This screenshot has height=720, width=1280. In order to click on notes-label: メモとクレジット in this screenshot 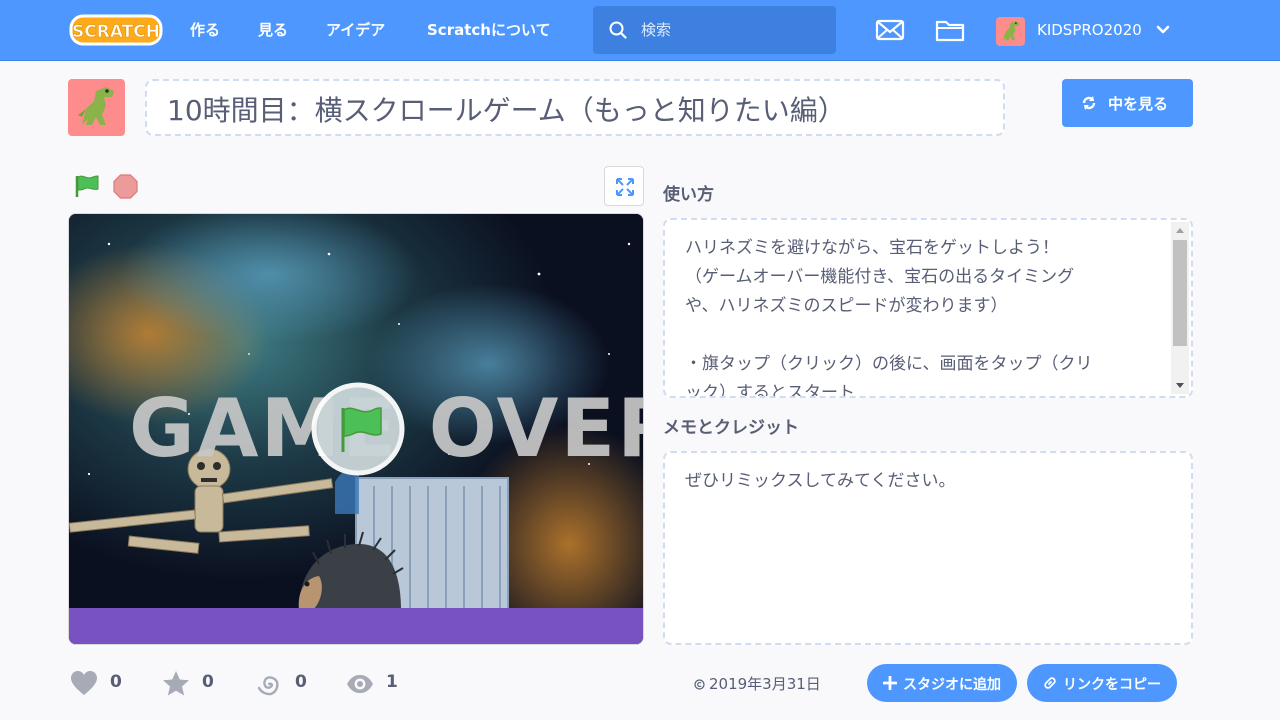, I will do `click(731, 428)`.